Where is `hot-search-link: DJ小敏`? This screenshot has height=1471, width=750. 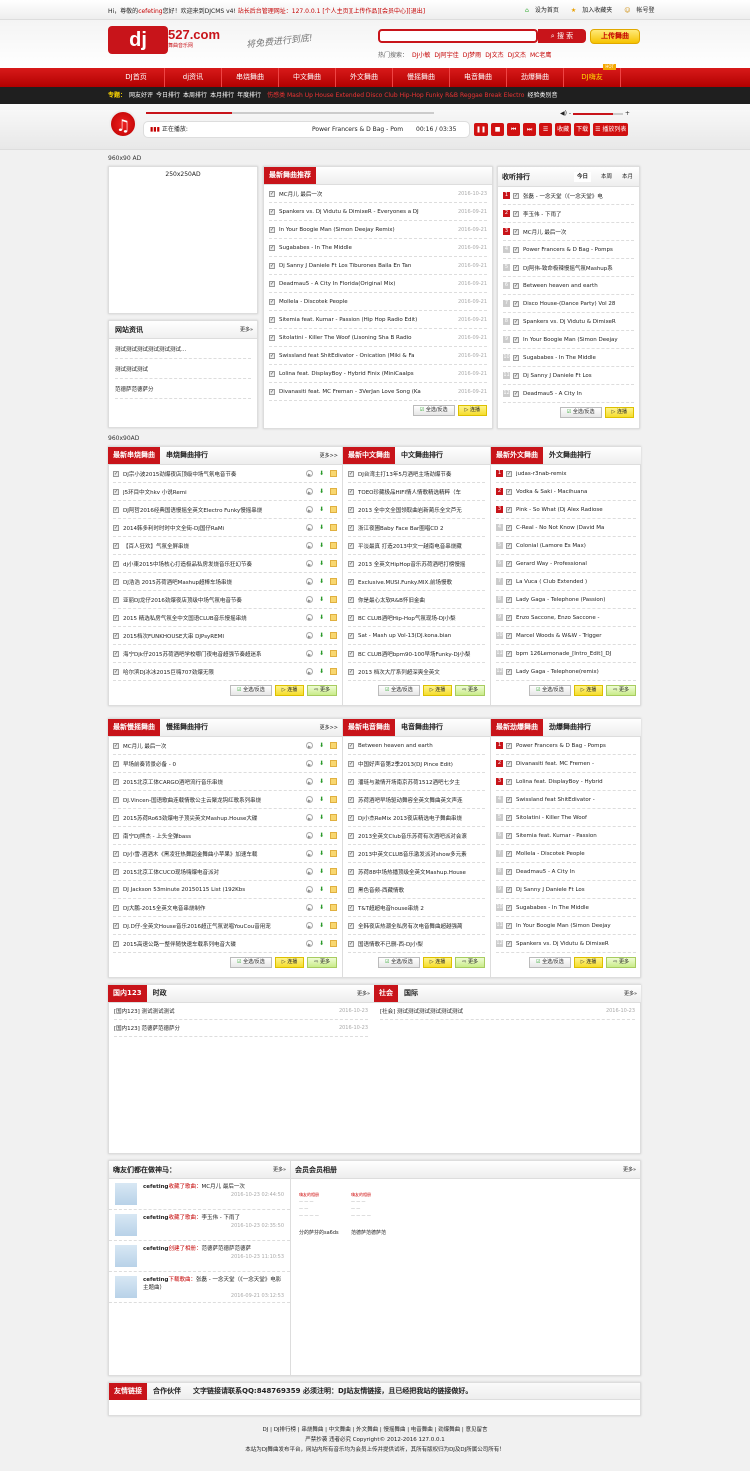
hot-search-link: DJ小敏 is located at coordinates (421, 55).